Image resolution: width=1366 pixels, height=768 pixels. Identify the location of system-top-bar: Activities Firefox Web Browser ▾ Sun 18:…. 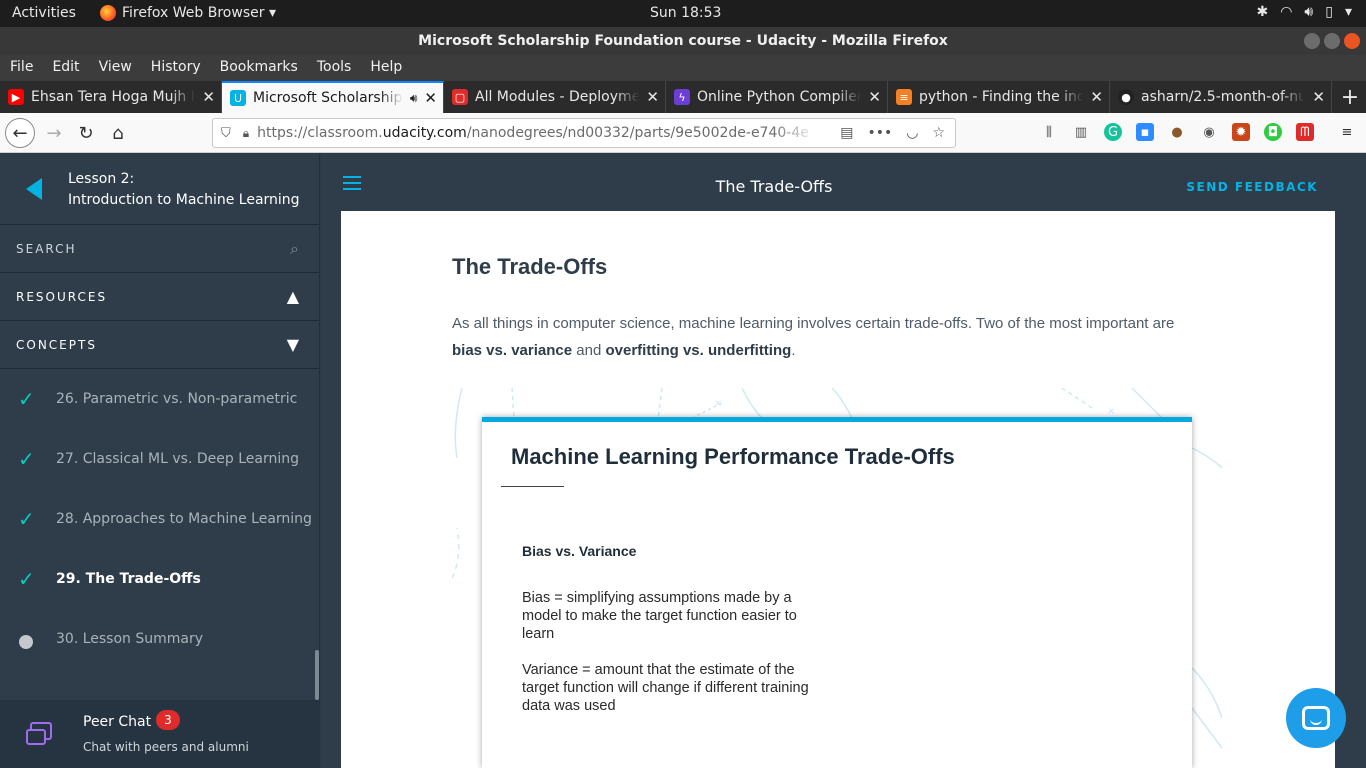
(683, 13).